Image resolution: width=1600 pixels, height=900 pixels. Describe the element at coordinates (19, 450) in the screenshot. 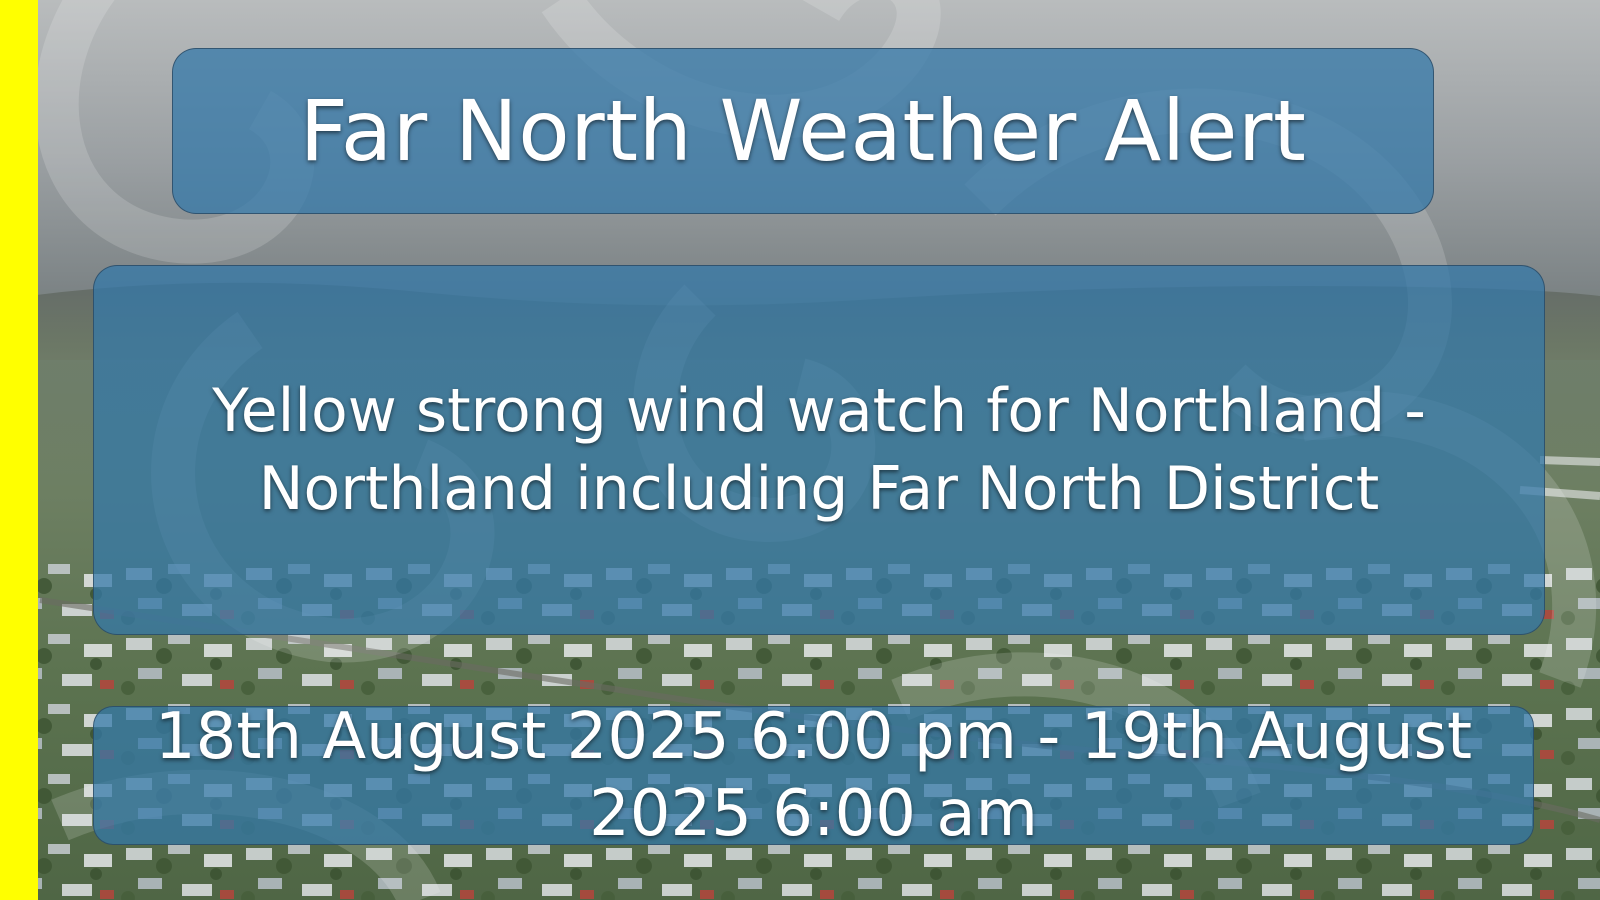

I see `alert-level-bar` at that location.